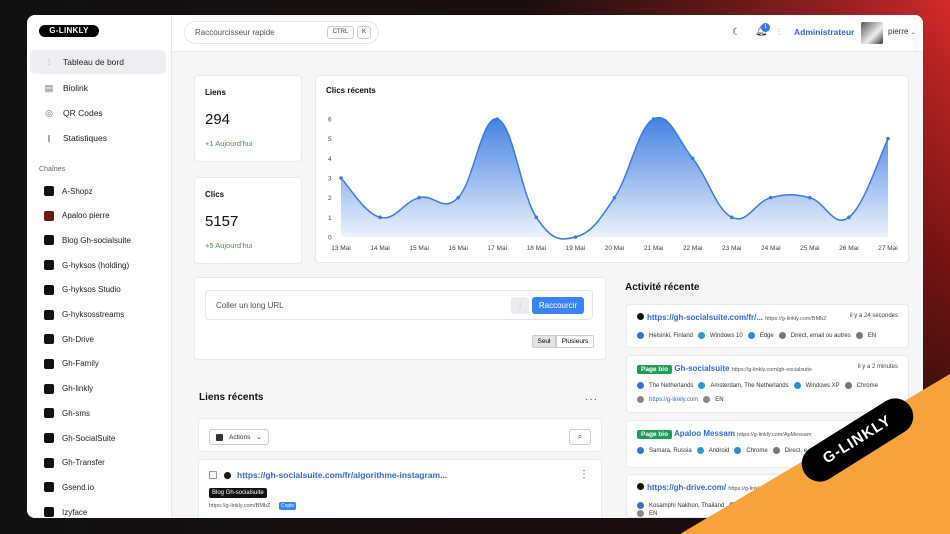 The height and width of the screenshot is (534, 950). Describe the element at coordinates (248, 118) in the screenshot. I see `links-stat-card: Liens 294 +1 Aujourd'hui` at that location.